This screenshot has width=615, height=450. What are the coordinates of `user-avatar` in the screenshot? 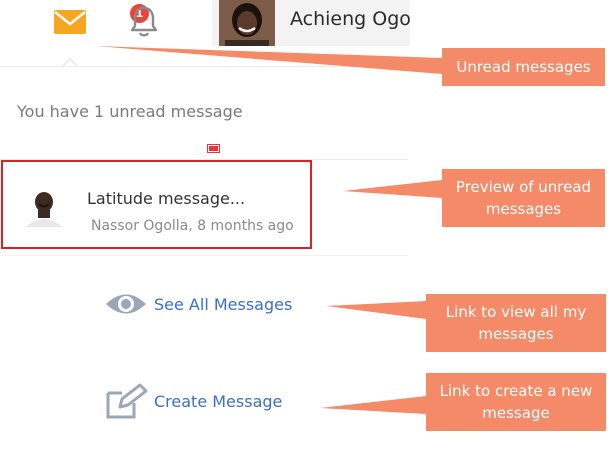 It's located at (247, 23).